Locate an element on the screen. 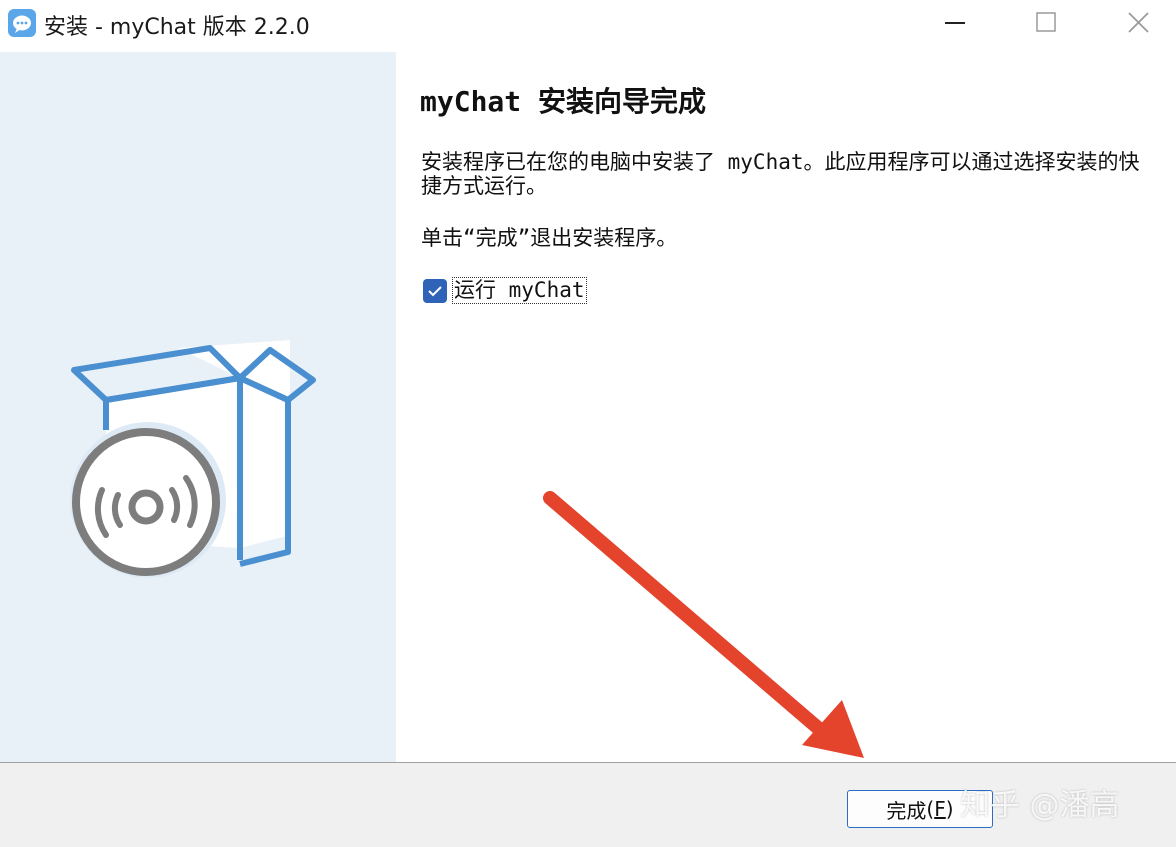  finish-accel-close: ) is located at coordinates (949, 809).